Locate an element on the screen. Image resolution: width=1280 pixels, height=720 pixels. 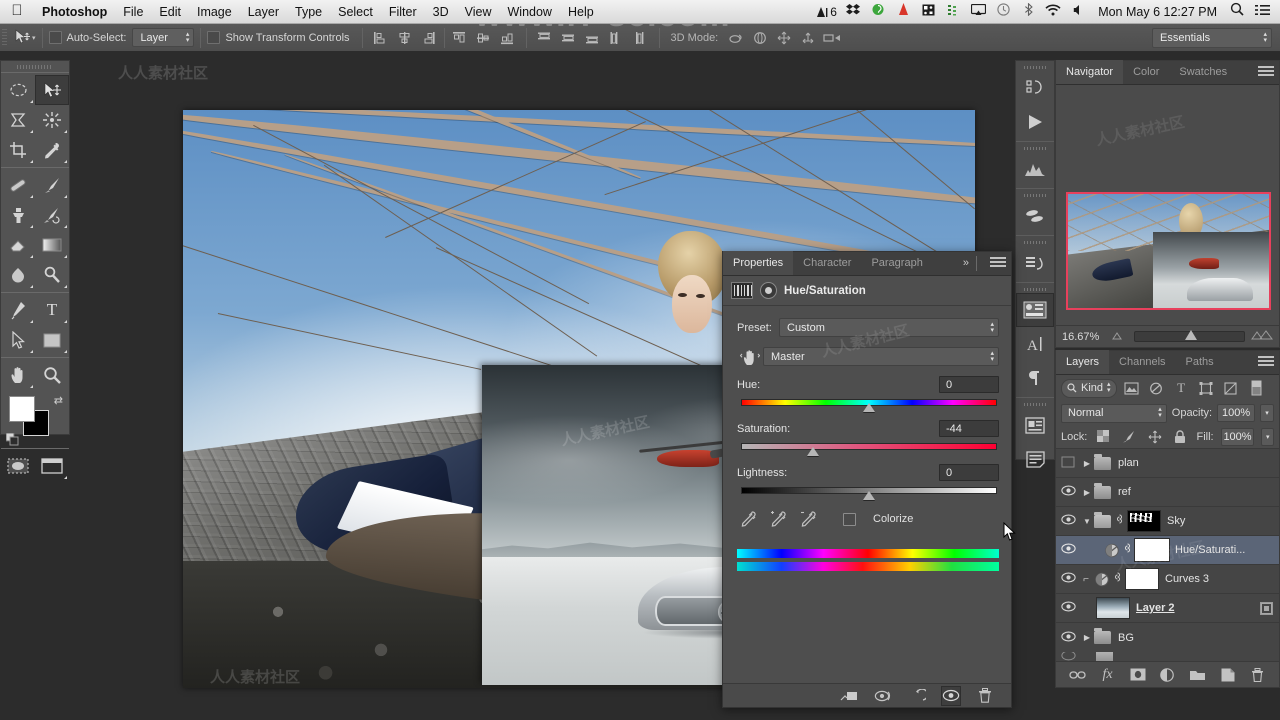
align-left-edges-icon is located at coordinates (381, 38).